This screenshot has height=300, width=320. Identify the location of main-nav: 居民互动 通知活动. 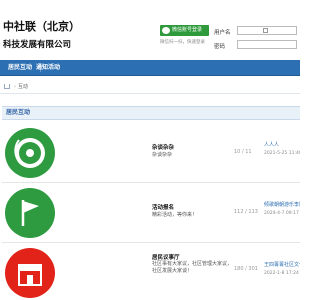
(150, 68).